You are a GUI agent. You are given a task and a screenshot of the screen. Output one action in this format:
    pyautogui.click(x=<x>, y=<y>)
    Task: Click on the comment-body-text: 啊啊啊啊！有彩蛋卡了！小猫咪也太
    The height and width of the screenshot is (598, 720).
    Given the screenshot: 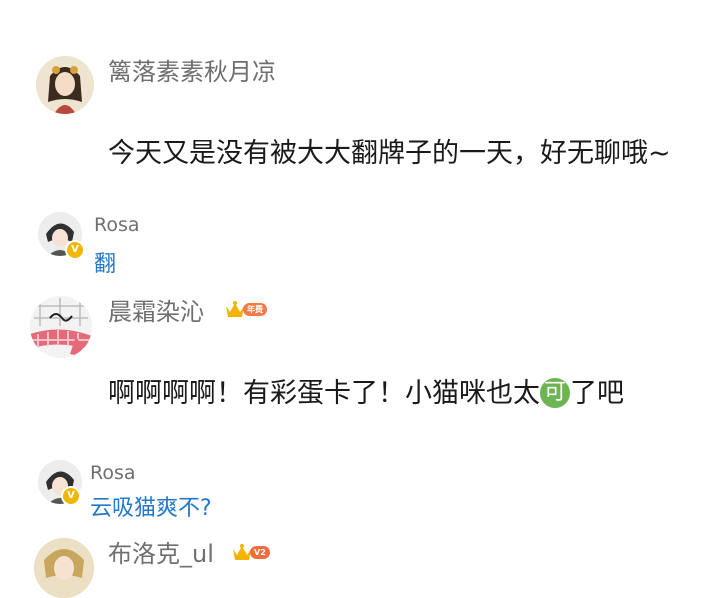 What is the action you would take?
    pyautogui.click(x=324, y=393)
    